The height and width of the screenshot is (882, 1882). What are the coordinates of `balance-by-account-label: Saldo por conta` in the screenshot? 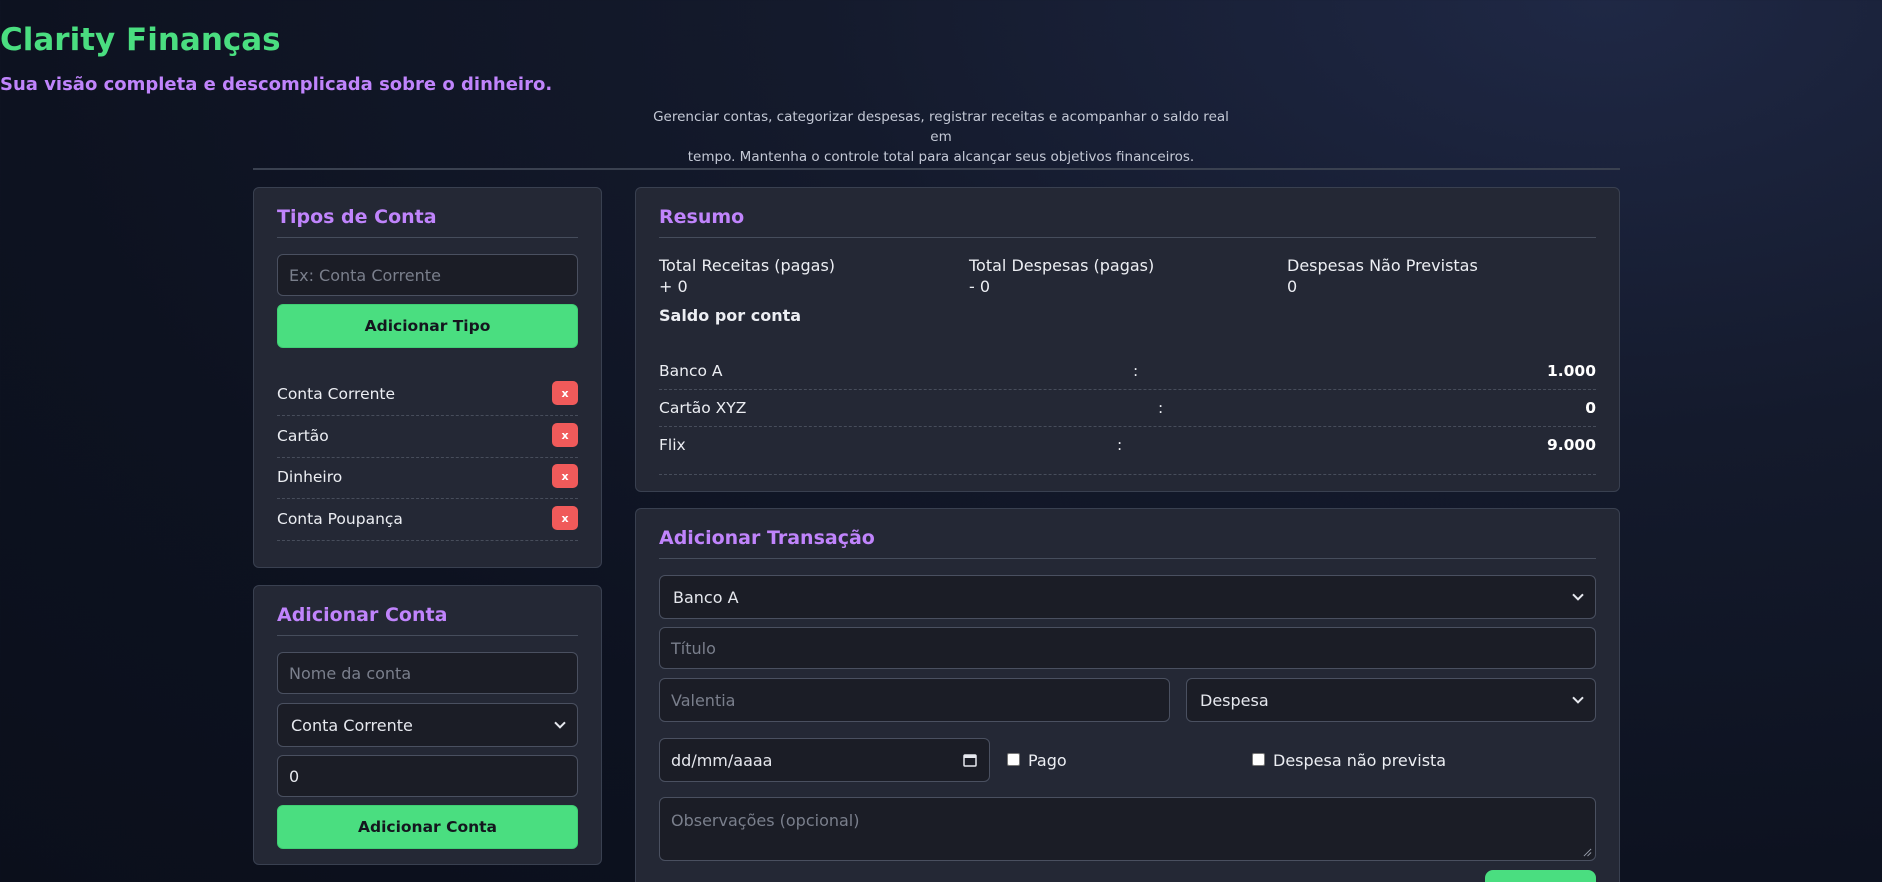 It's located at (730, 315).